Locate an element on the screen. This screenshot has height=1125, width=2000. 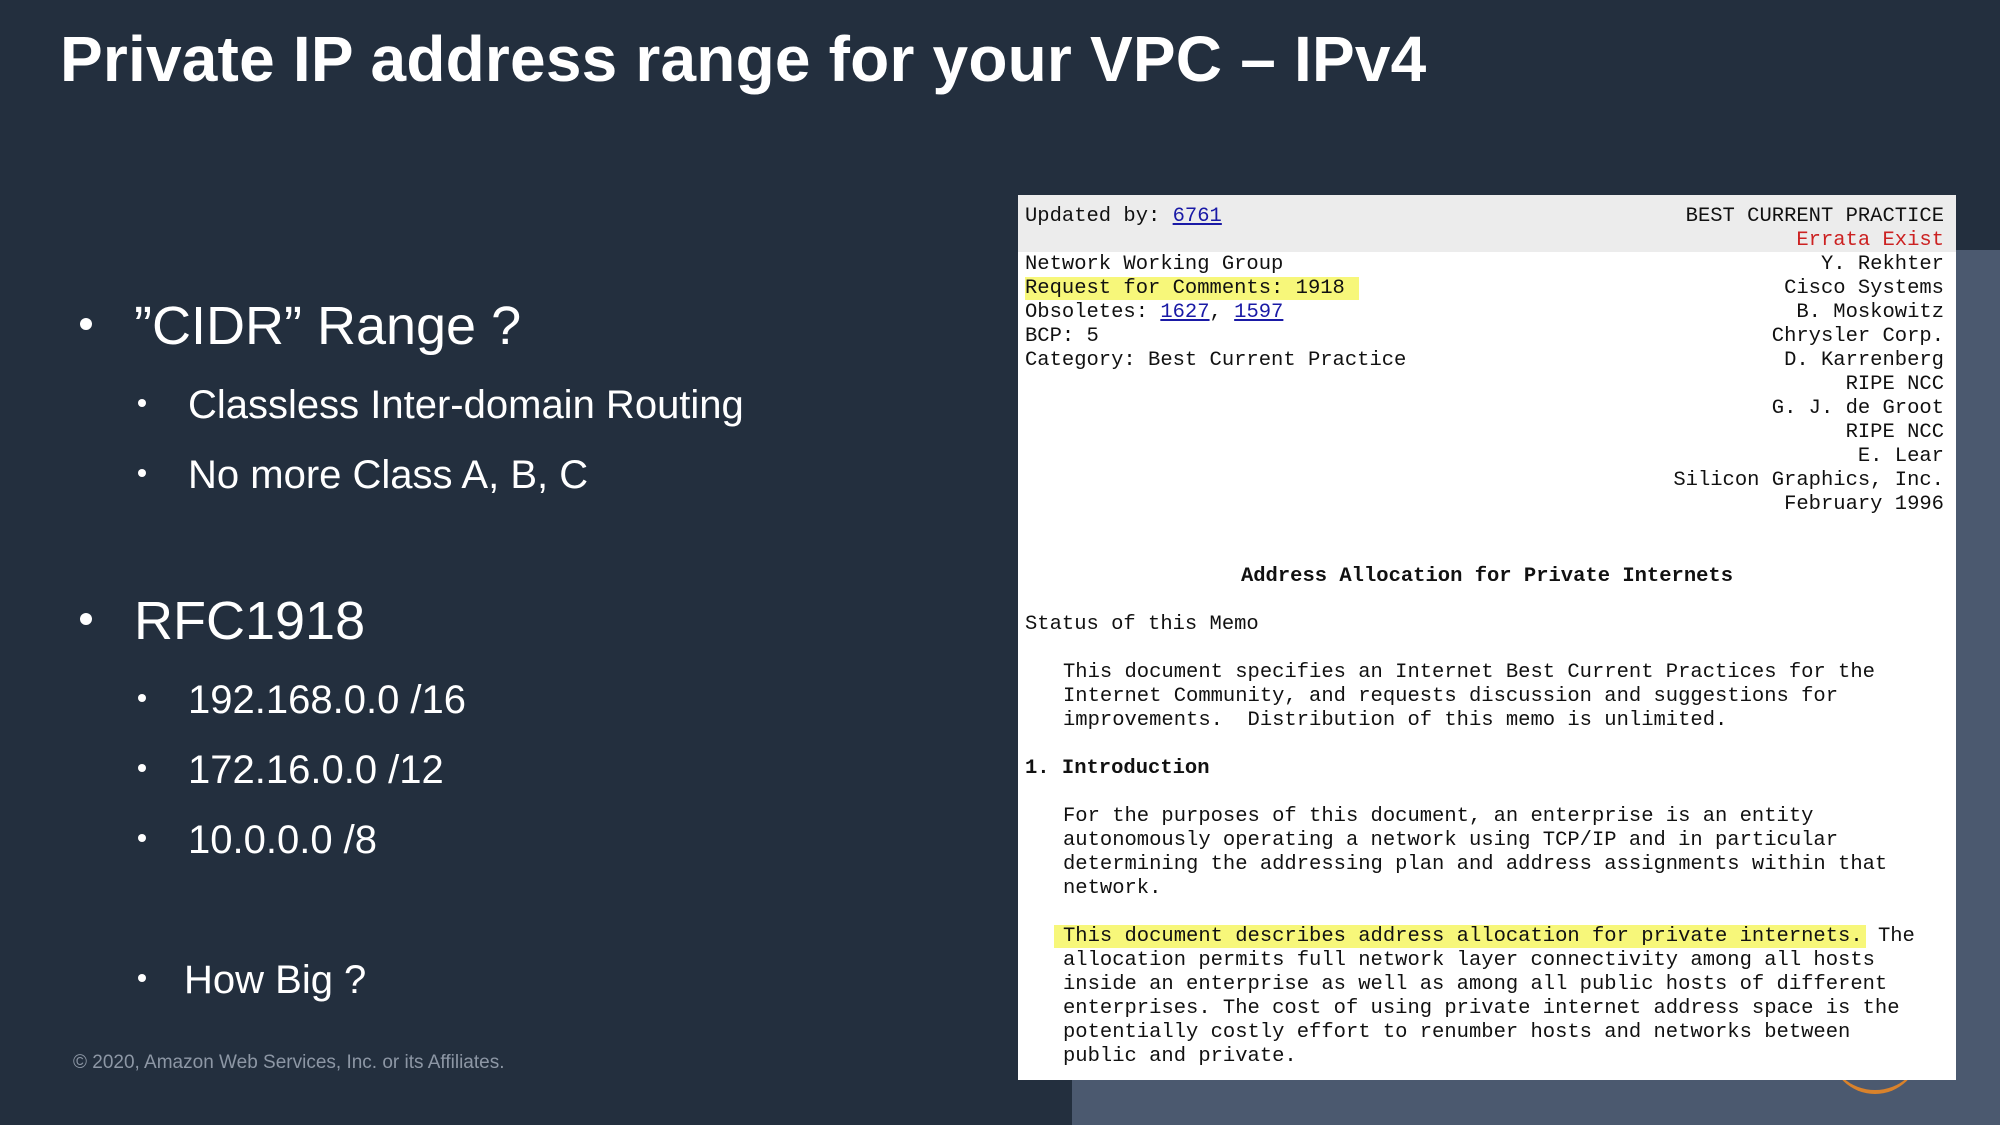
author-line: Cisco Systems is located at coordinates (1864, 288).